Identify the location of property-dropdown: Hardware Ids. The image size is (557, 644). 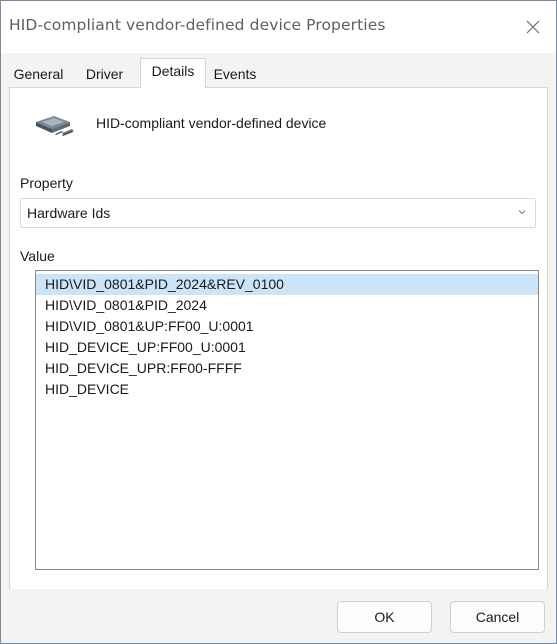
(278, 213).